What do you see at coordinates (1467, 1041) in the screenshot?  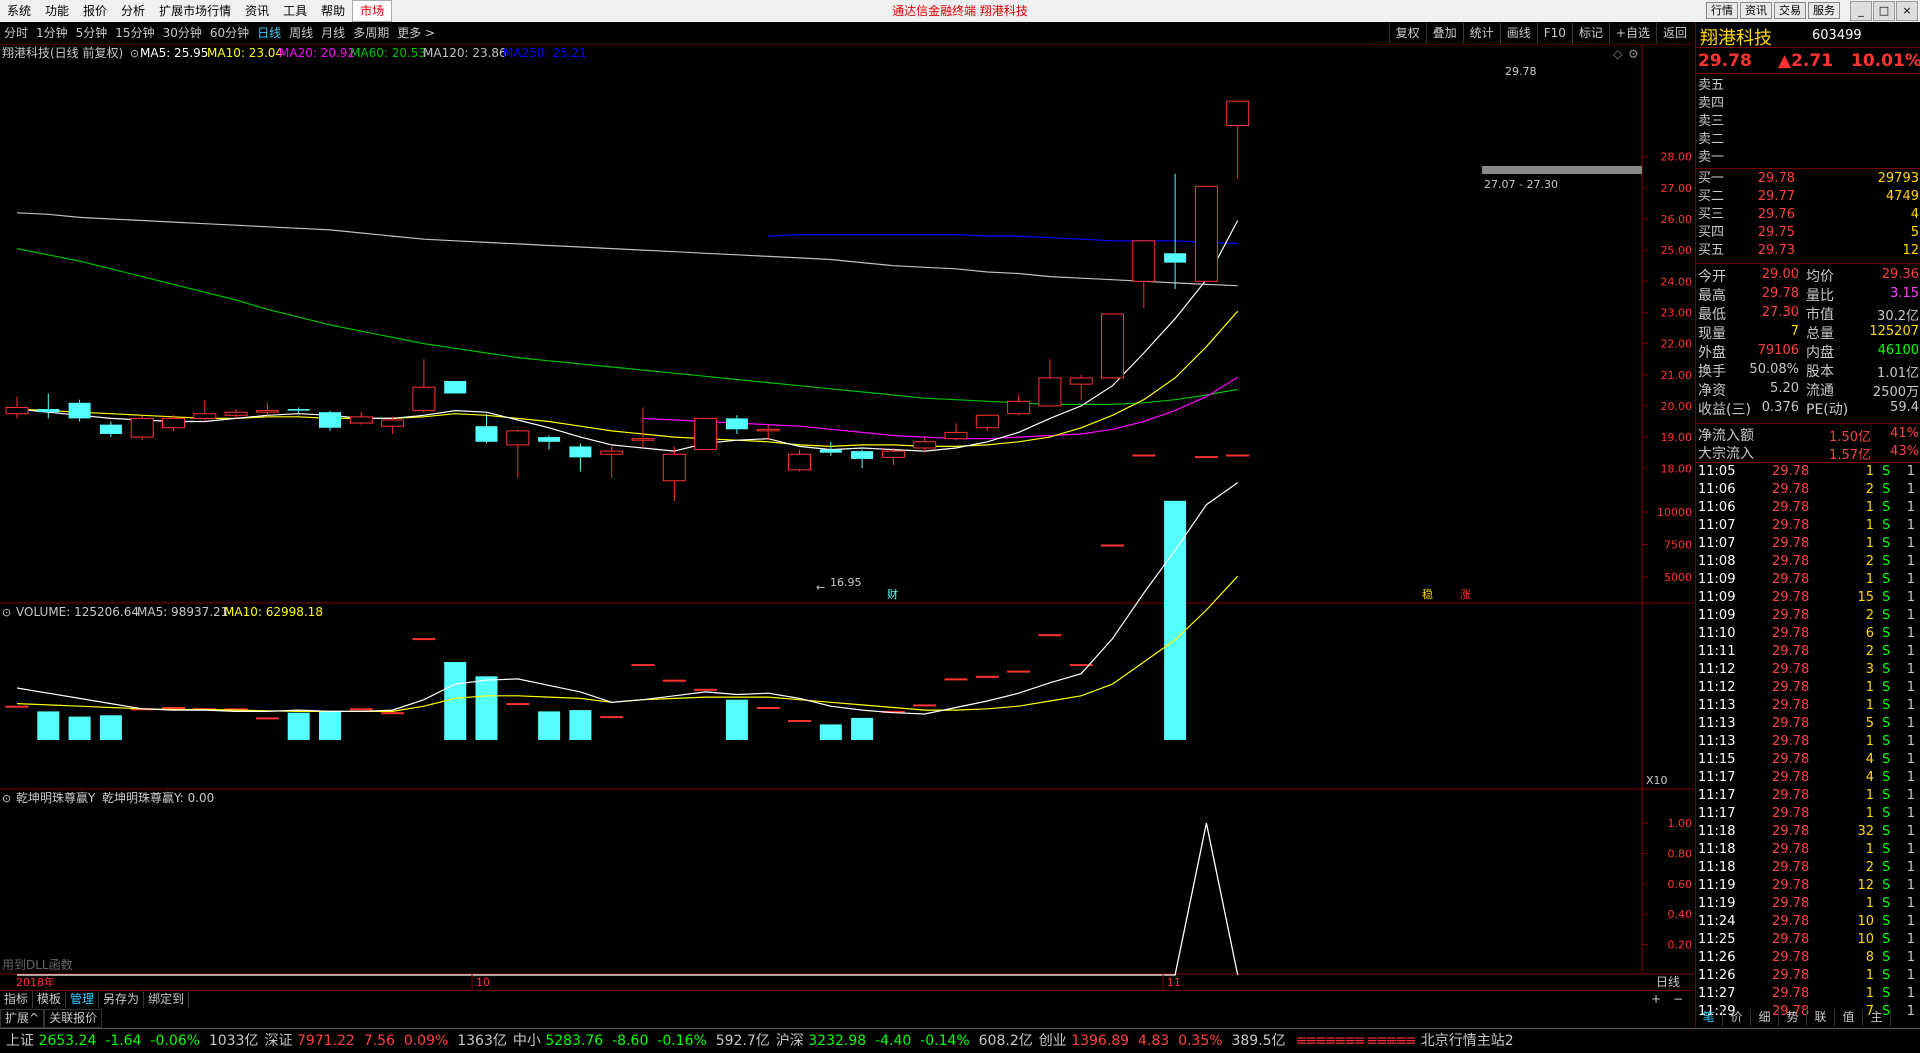 I see `server-label: 北京行情主站2` at bounding box center [1467, 1041].